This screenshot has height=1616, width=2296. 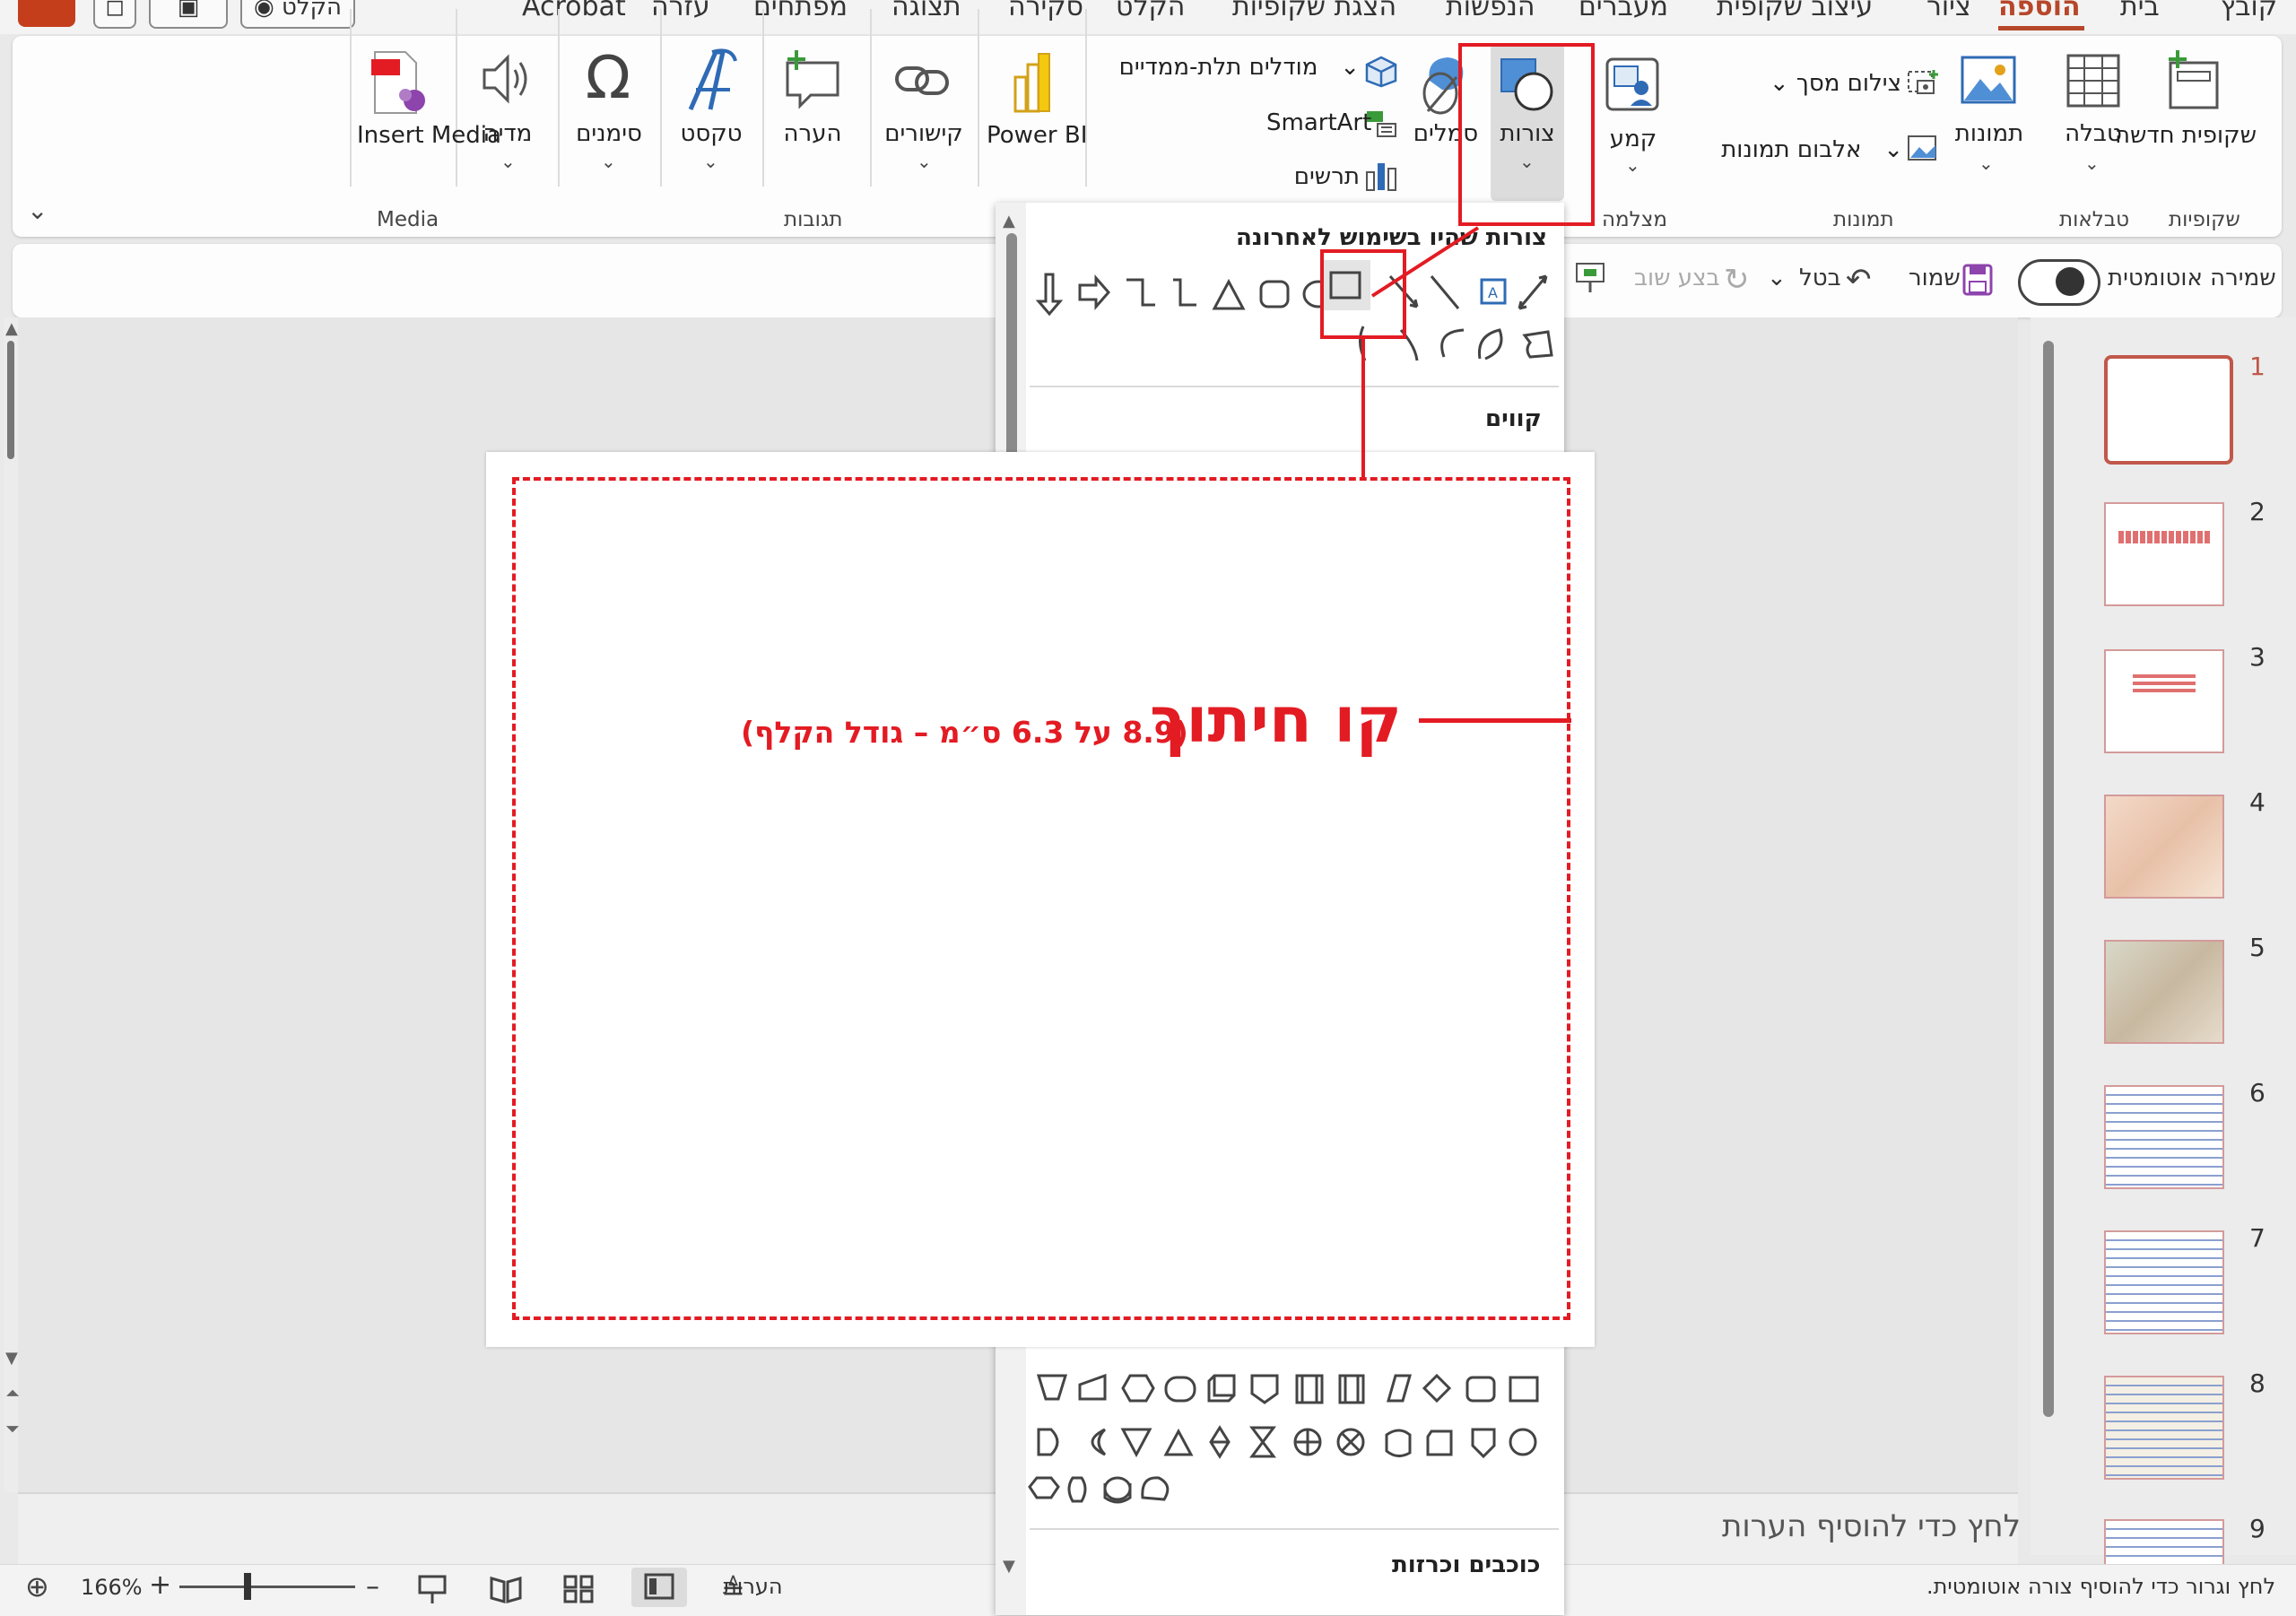 What do you see at coordinates (1871, 1526) in the screenshot?
I see `notes-placeholder: לחץ כדי להוסיף הערות` at bounding box center [1871, 1526].